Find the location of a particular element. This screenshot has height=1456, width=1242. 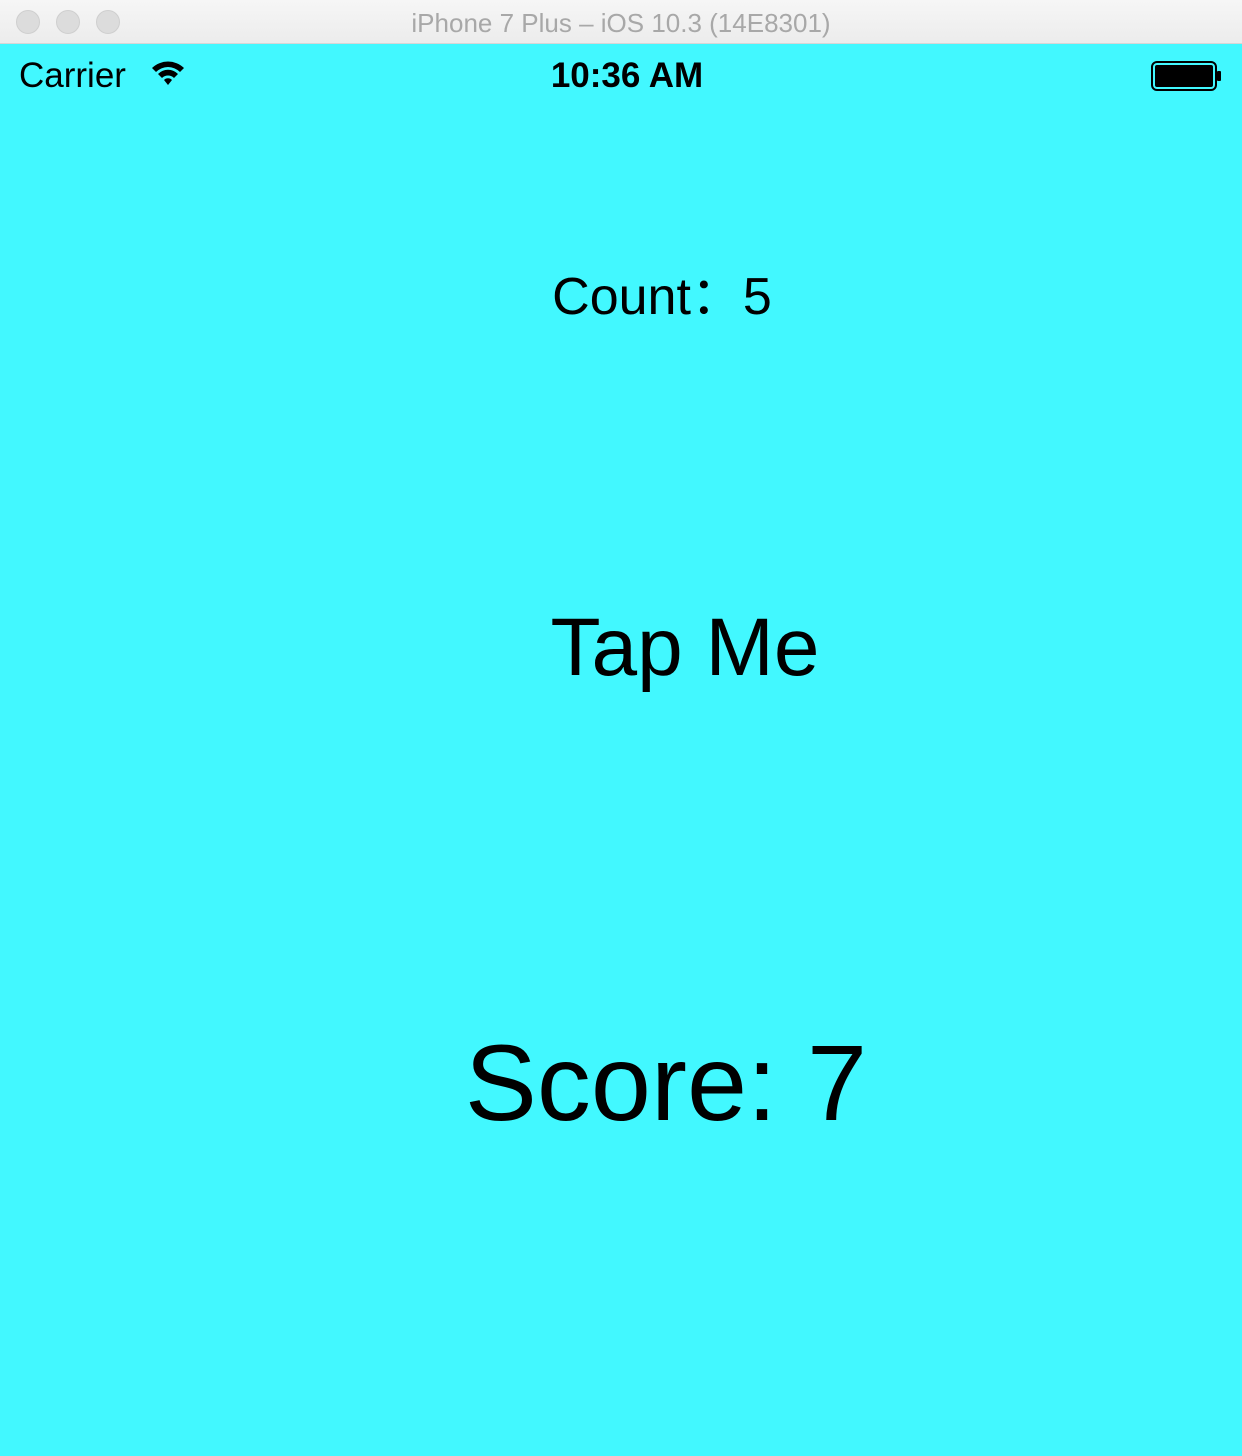

clock: 10:36 AM is located at coordinates (627, 75).